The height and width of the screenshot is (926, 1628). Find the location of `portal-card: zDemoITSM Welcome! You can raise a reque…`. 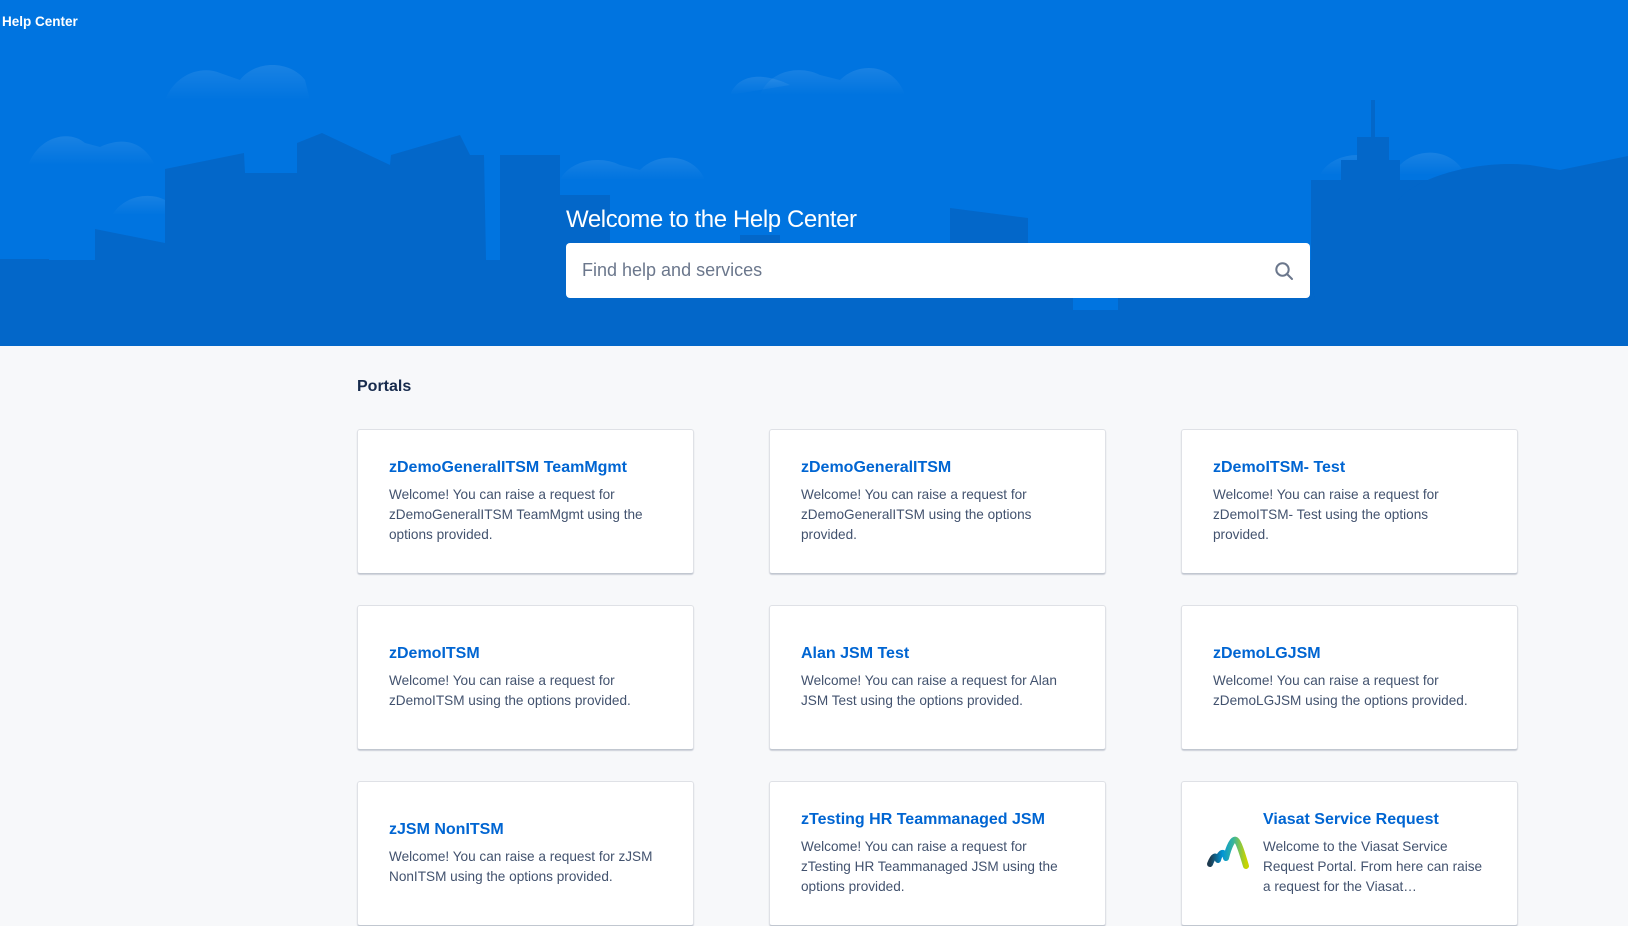

portal-card: zDemoITSM Welcome! You can raise a reque… is located at coordinates (525, 677).